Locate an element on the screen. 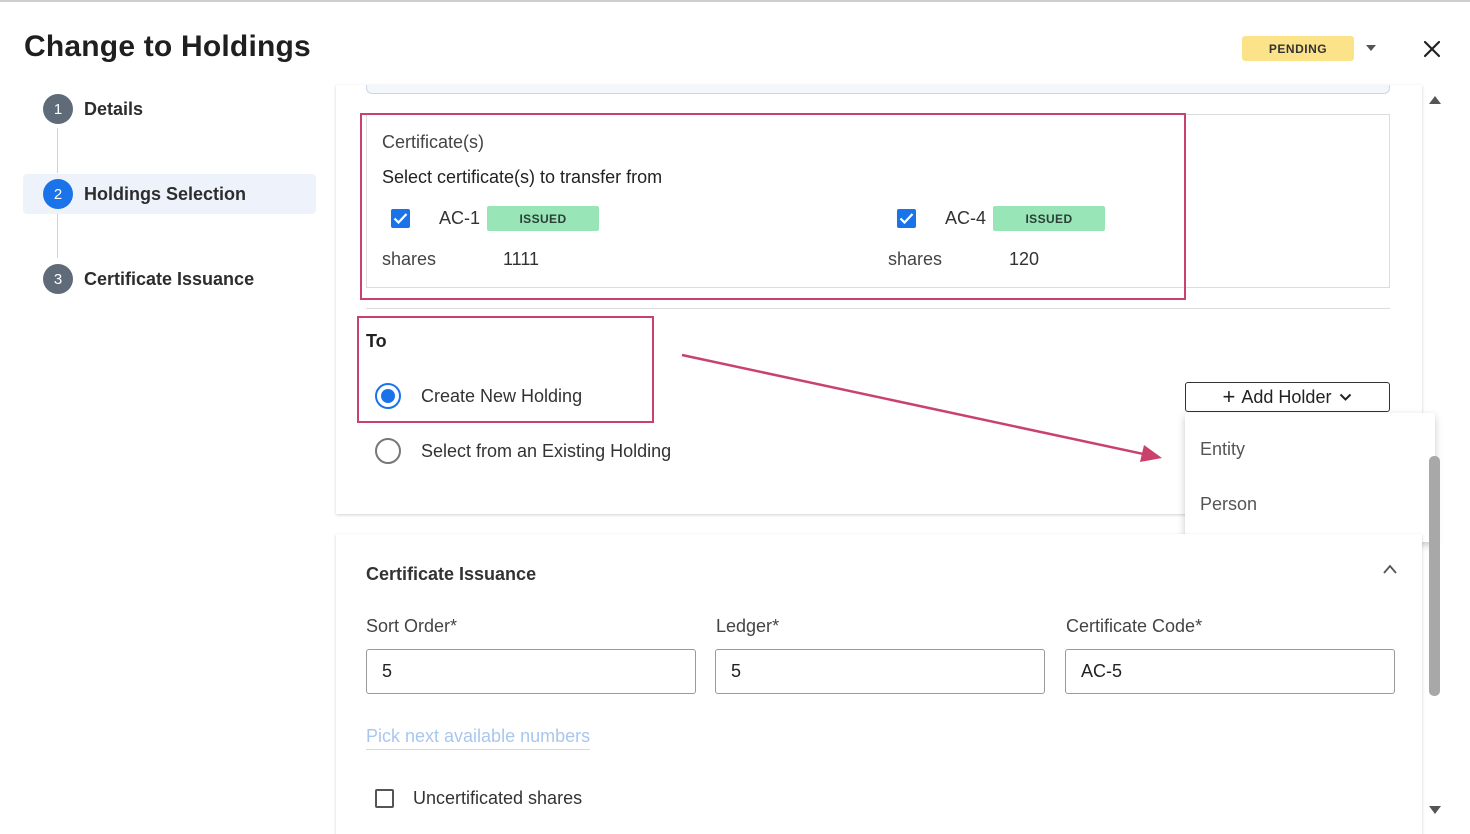 Image resolution: width=1470 pixels, height=834 pixels. chevron-down-icon is located at coordinates (1346, 397).